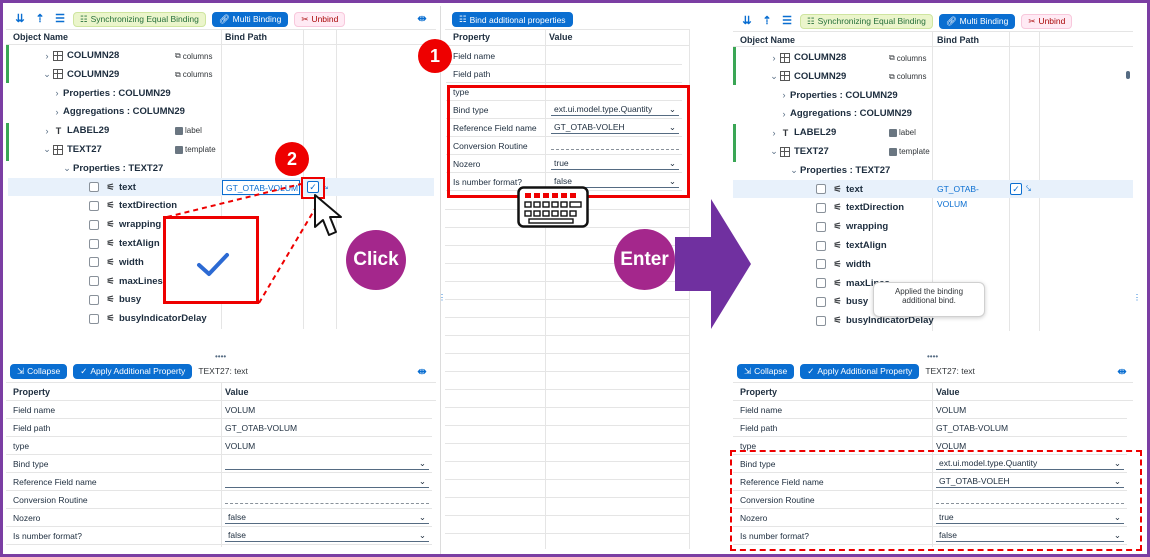 The image size is (1150, 557). I want to click on unlink-icon: ✂, so click(305, 18).